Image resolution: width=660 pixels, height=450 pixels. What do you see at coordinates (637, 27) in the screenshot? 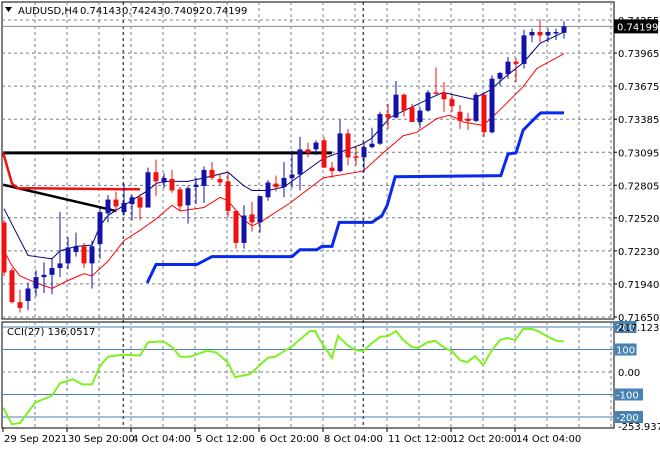
I see `current-price-label: 0.74199` at bounding box center [637, 27].